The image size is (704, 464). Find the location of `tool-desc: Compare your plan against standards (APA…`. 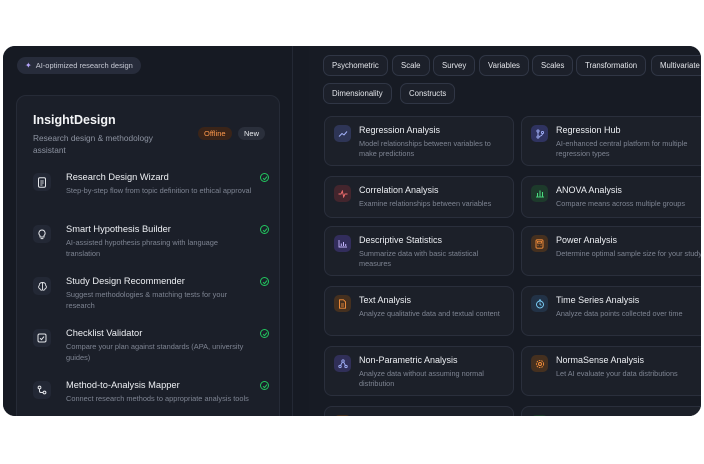

tool-desc: Compare your plan against standards (APA… is located at coordinates (155, 352).